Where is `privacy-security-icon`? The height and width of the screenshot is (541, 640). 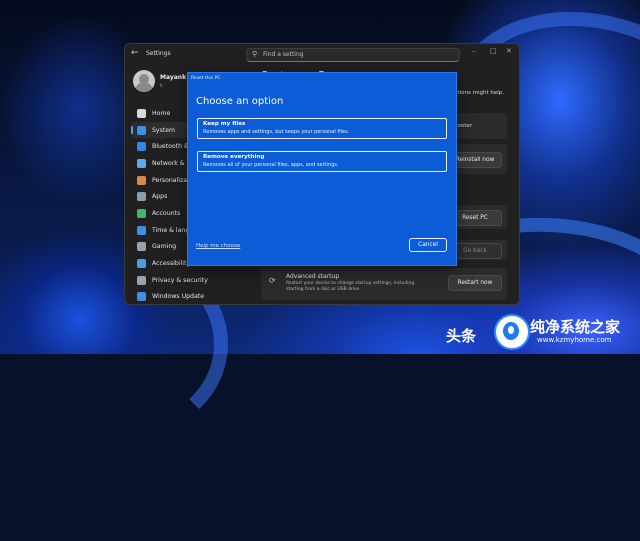 privacy-security-icon is located at coordinates (141, 280).